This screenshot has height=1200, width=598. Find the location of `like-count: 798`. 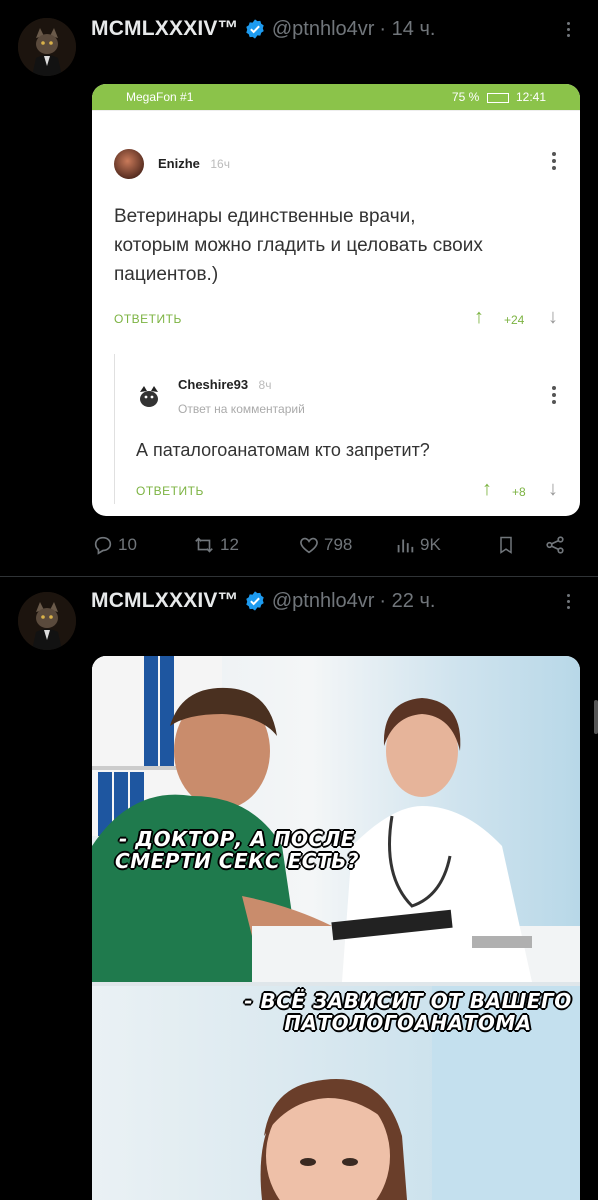

like-count: 798 is located at coordinates (338, 544).